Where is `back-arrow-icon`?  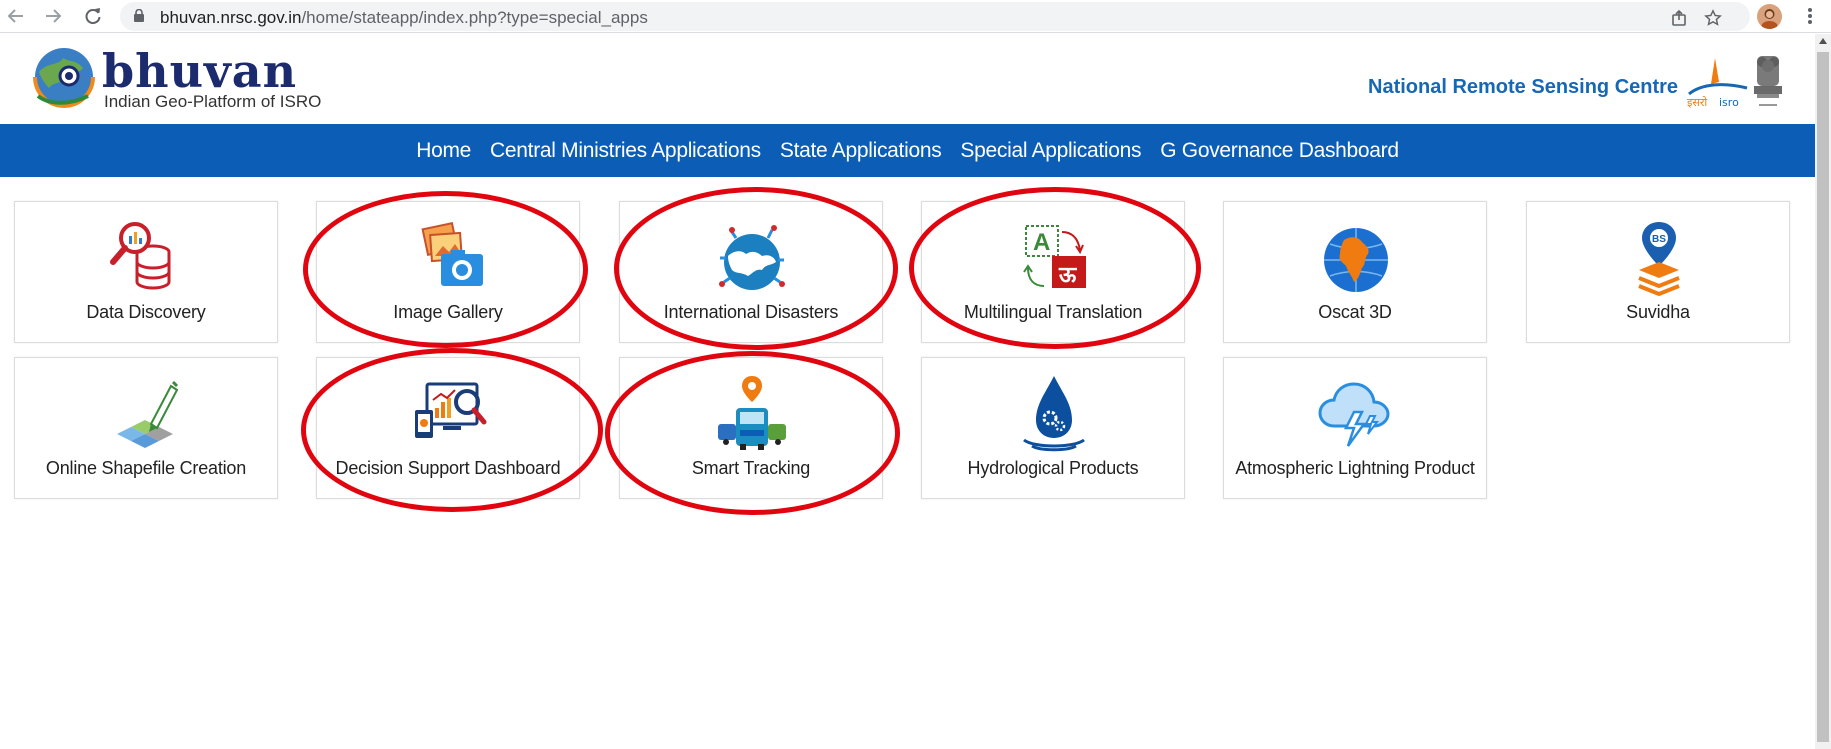 back-arrow-icon is located at coordinates (16, 16).